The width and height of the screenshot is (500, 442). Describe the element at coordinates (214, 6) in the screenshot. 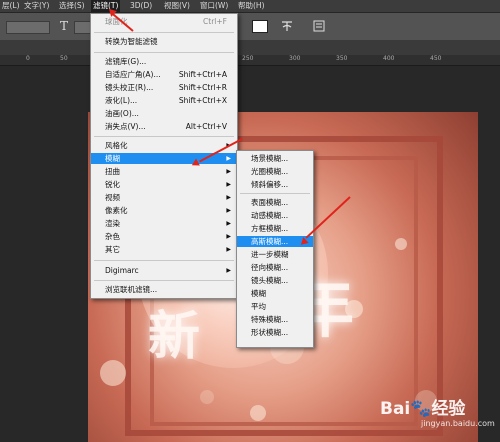

I see `menu-window: 窗口(W)` at that location.